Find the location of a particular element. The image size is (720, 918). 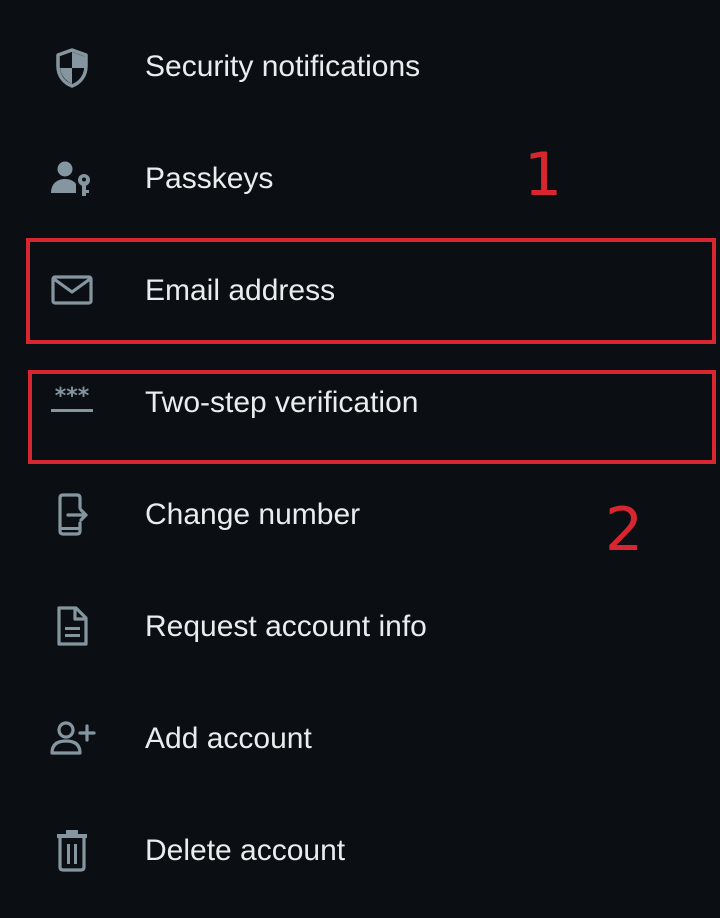

menu-item-passkeys: Passkeys is located at coordinates (360, 180).